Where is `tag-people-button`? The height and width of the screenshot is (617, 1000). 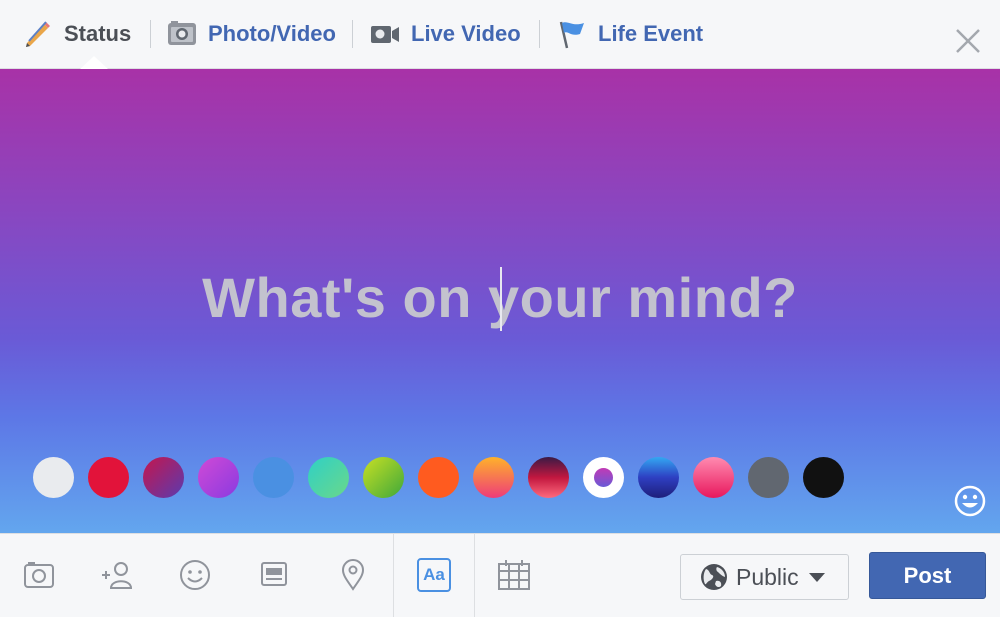
tag-people-button is located at coordinates (117, 575).